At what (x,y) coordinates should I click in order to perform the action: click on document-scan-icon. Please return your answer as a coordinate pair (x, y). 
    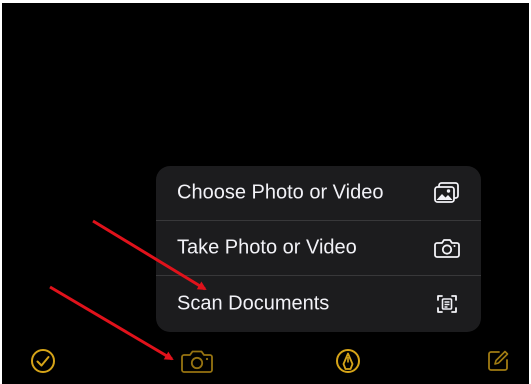
    Looking at the image, I should click on (447, 304).